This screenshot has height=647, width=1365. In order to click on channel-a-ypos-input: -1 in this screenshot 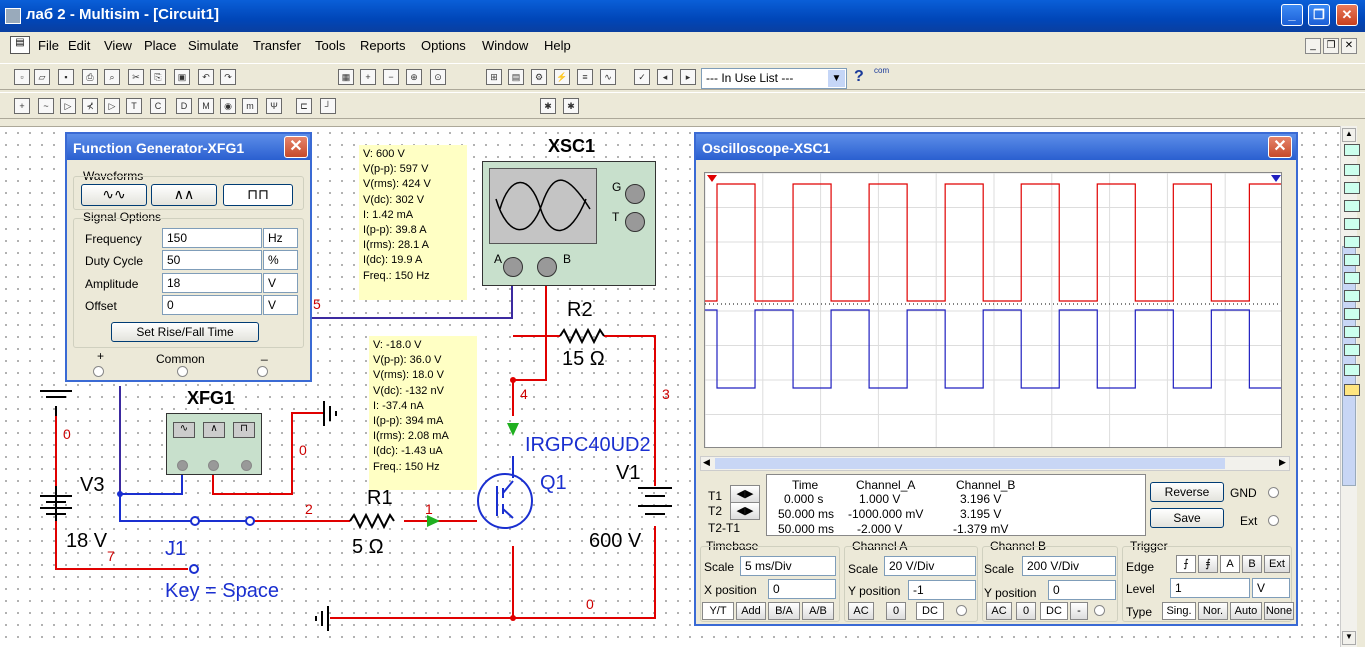, I will do `click(942, 590)`.